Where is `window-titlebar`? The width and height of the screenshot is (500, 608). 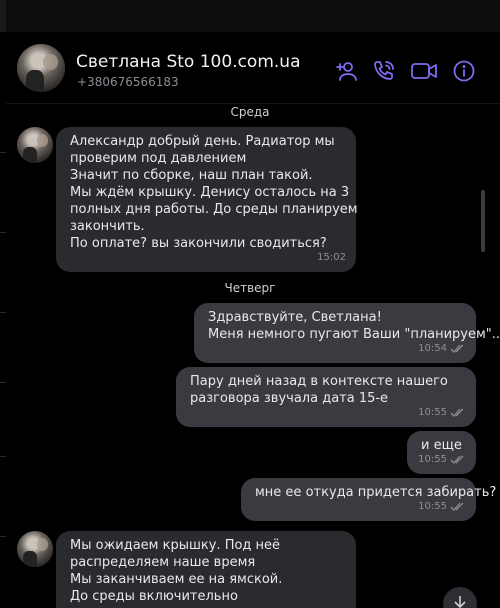
window-titlebar is located at coordinates (250, 16).